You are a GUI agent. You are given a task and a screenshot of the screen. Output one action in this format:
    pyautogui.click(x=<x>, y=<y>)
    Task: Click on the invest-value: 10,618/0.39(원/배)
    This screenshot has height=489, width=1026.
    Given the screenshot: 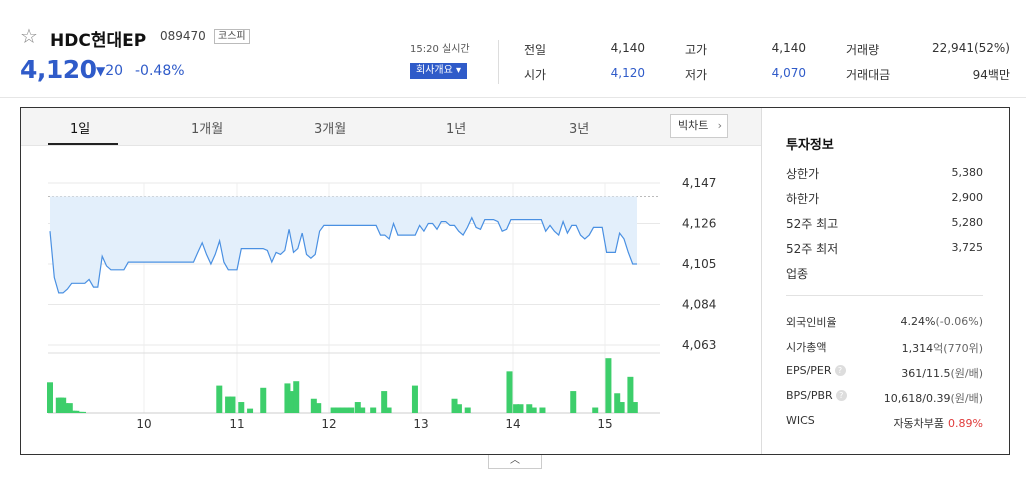 What is the action you would take?
    pyautogui.click(x=933, y=398)
    